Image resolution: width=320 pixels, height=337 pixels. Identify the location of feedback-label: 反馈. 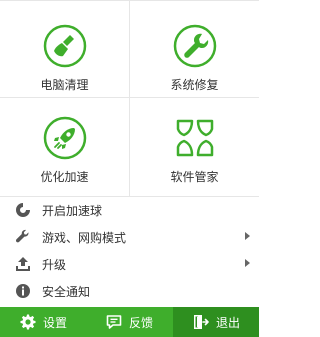
(141, 323).